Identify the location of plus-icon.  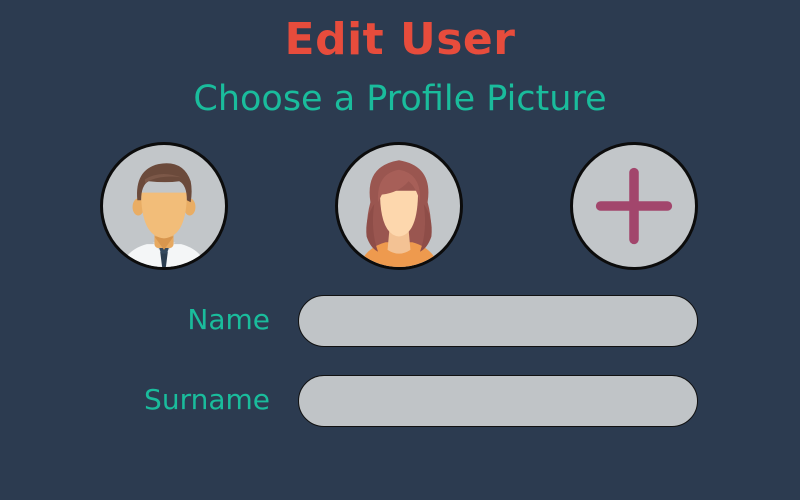
(634, 206).